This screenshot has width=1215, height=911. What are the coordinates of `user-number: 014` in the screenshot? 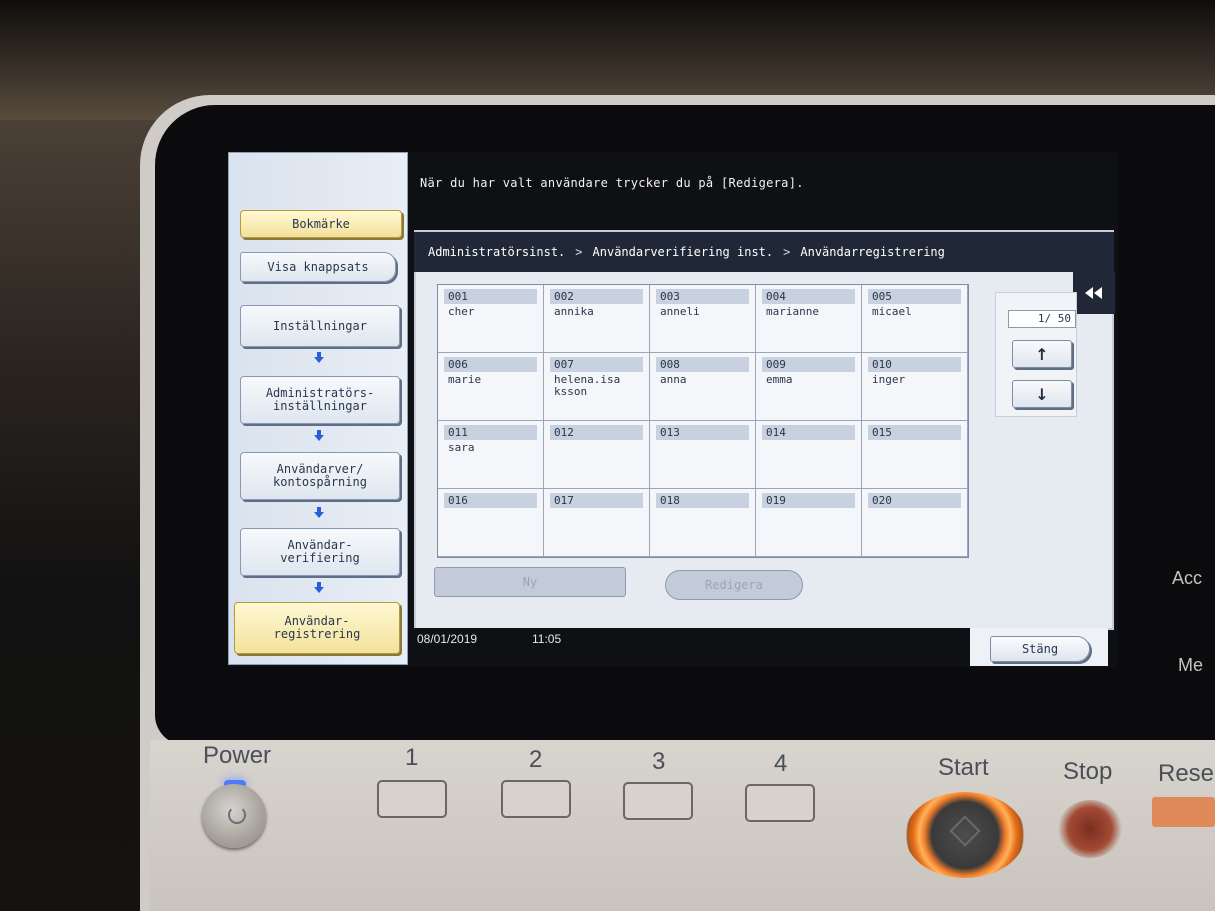 It's located at (808, 432).